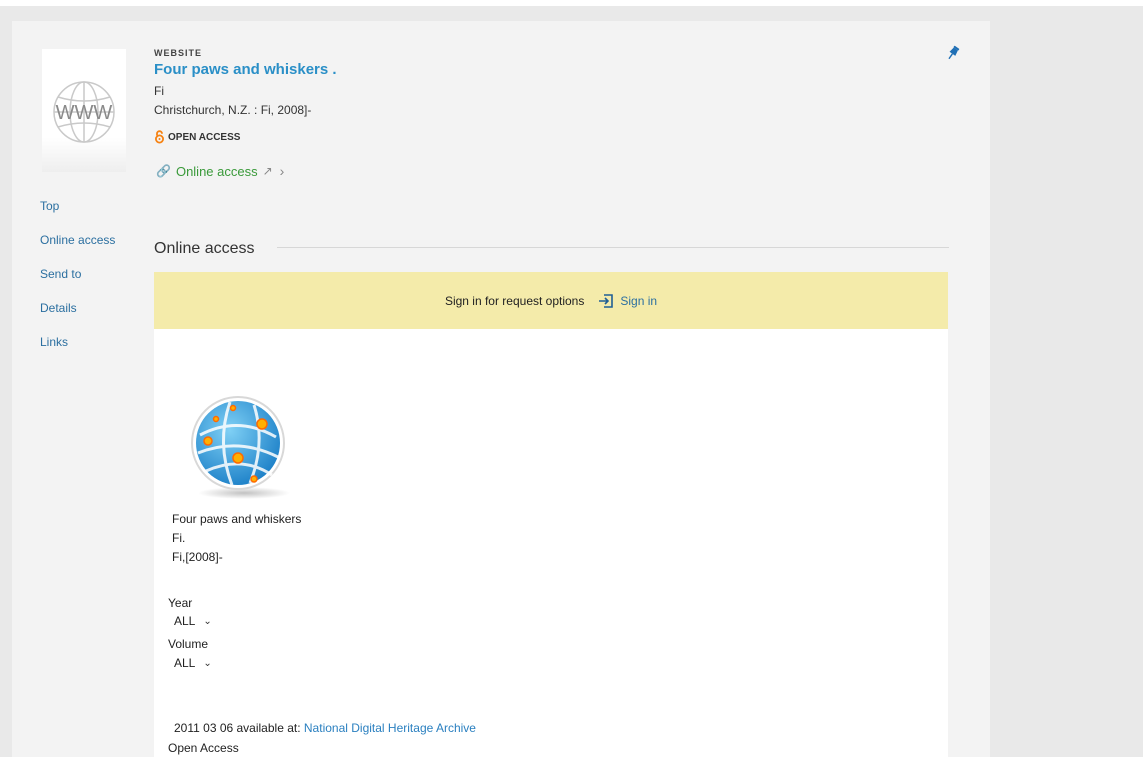 The width and height of the screenshot is (1143, 757). Describe the element at coordinates (204, 248) in the screenshot. I see `section-title: Online access` at that location.